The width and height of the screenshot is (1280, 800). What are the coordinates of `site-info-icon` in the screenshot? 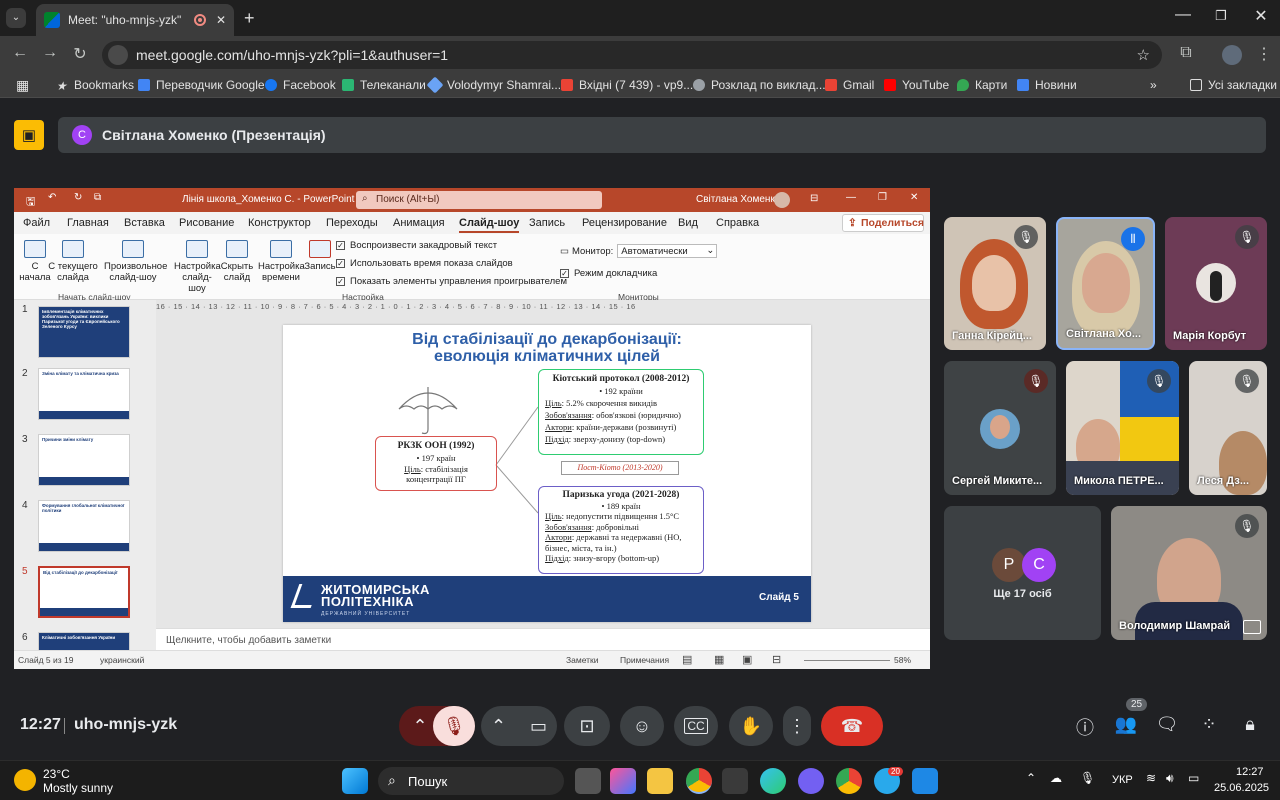 It's located at (118, 55).